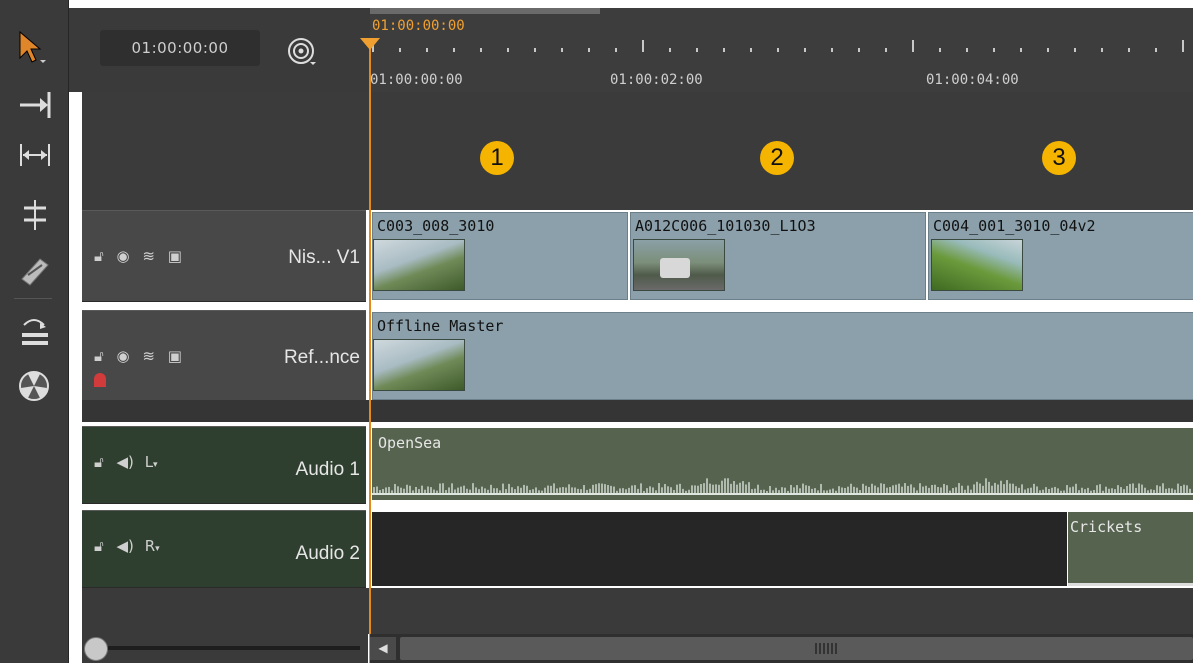 This screenshot has width=1193, height=663. I want to click on timeline-ruler: 01:00:00:00 01:00:02:00 01:00:04:00, so click(781, 50).